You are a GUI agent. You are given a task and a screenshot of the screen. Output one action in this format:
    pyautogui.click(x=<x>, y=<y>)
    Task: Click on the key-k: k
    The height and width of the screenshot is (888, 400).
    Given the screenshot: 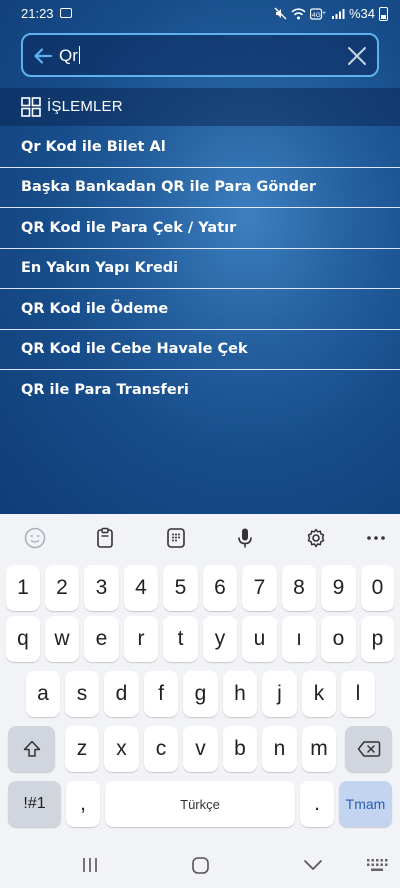 What is the action you would take?
    pyautogui.click(x=319, y=694)
    